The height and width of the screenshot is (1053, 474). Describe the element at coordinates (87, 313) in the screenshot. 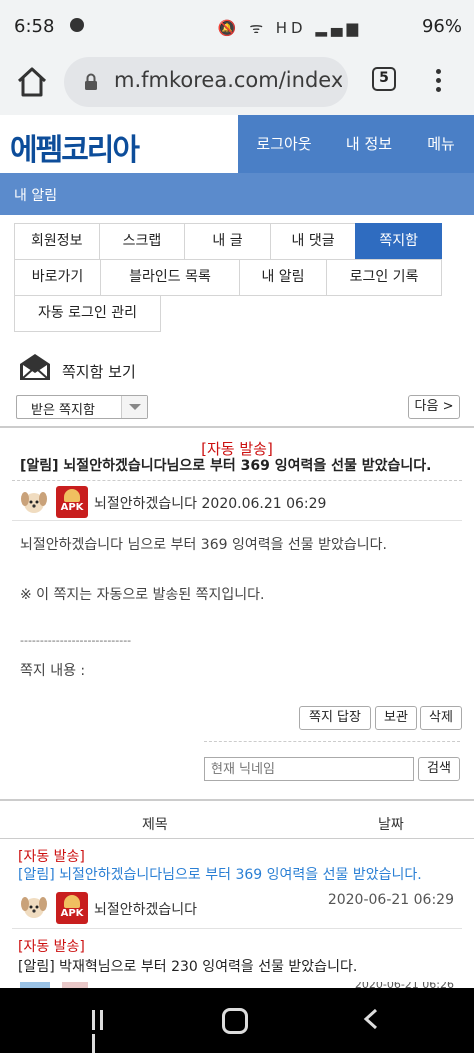

I see `tab-auto-login: 자동 로그인 관리` at that location.